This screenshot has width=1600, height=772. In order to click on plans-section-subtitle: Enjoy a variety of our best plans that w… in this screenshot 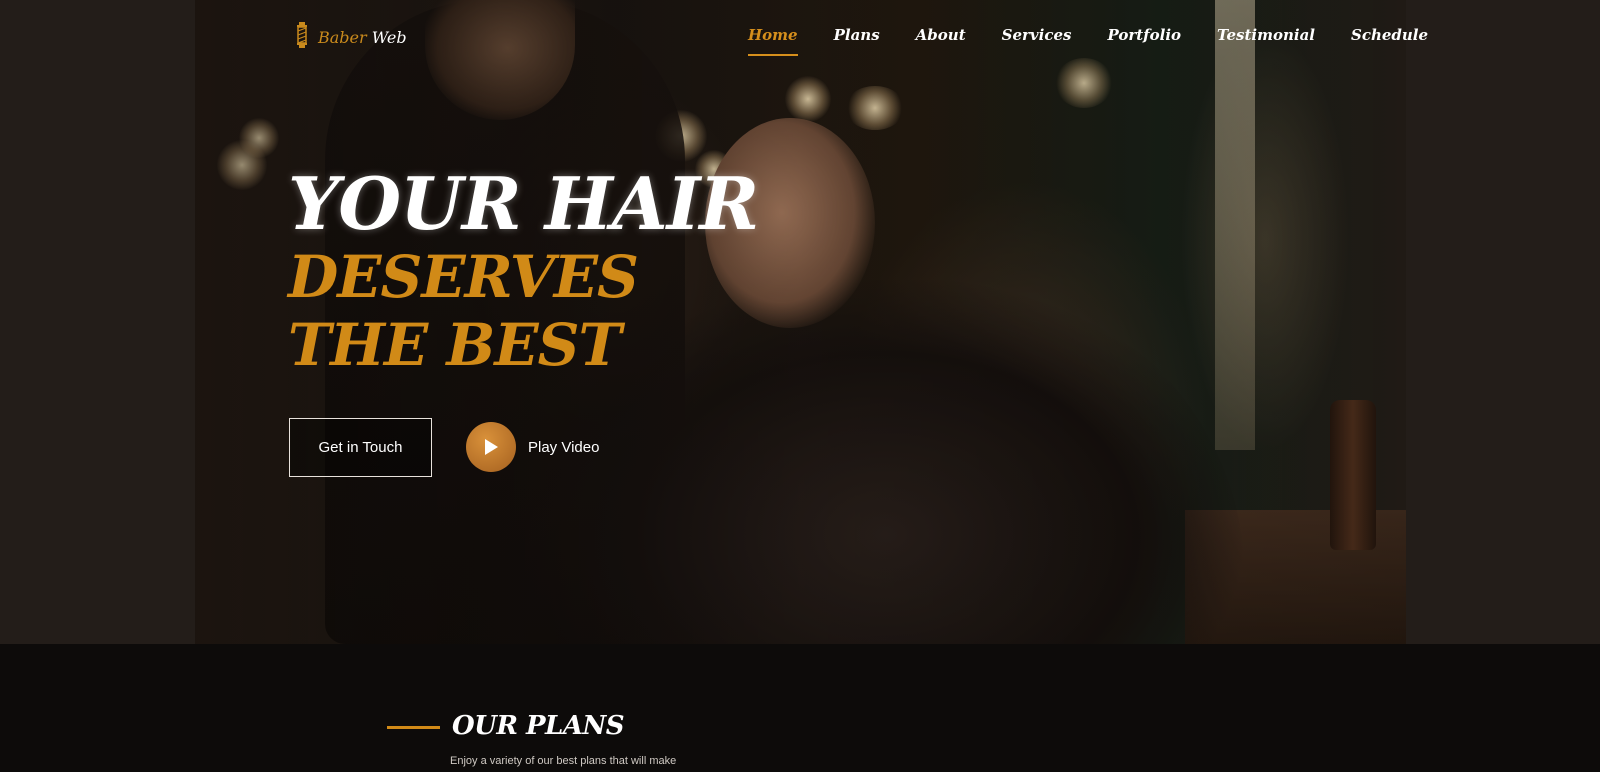, I will do `click(563, 761)`.